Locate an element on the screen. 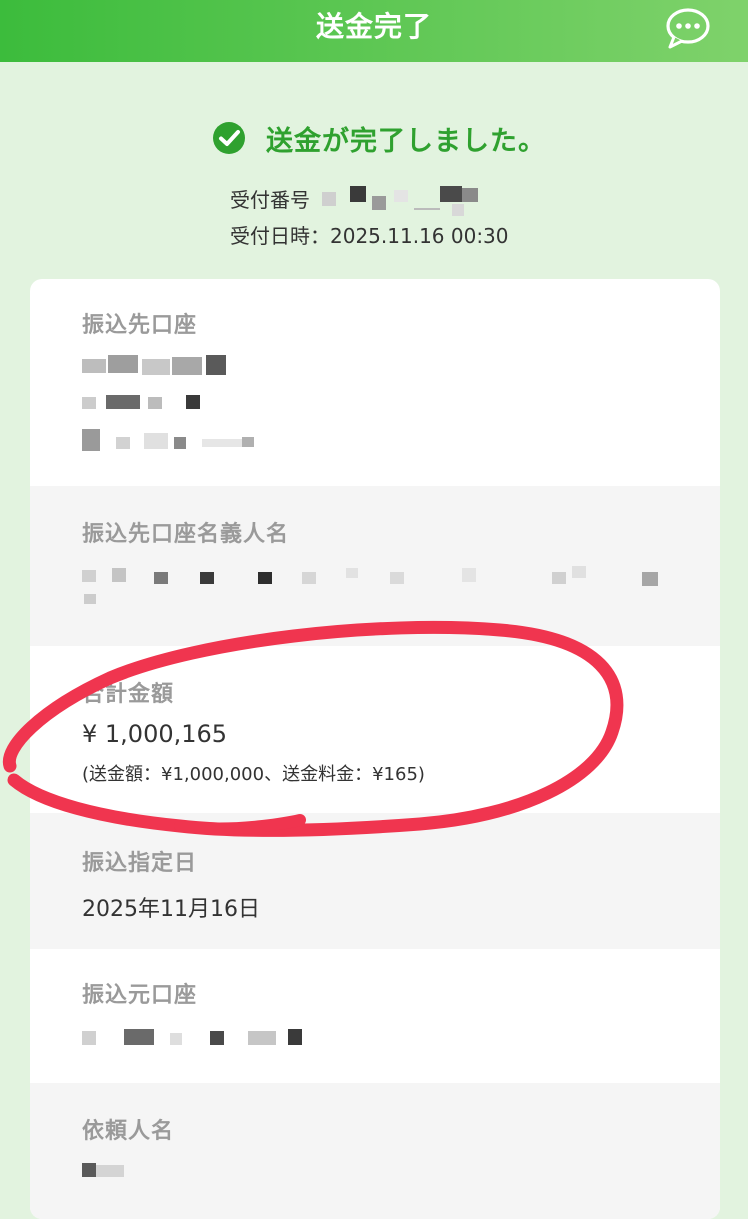 The height and width of the screenshot is (1219, 748). receipt-datetime-value: 2025.11.16 00:30 is located at coordinates (419, 236).